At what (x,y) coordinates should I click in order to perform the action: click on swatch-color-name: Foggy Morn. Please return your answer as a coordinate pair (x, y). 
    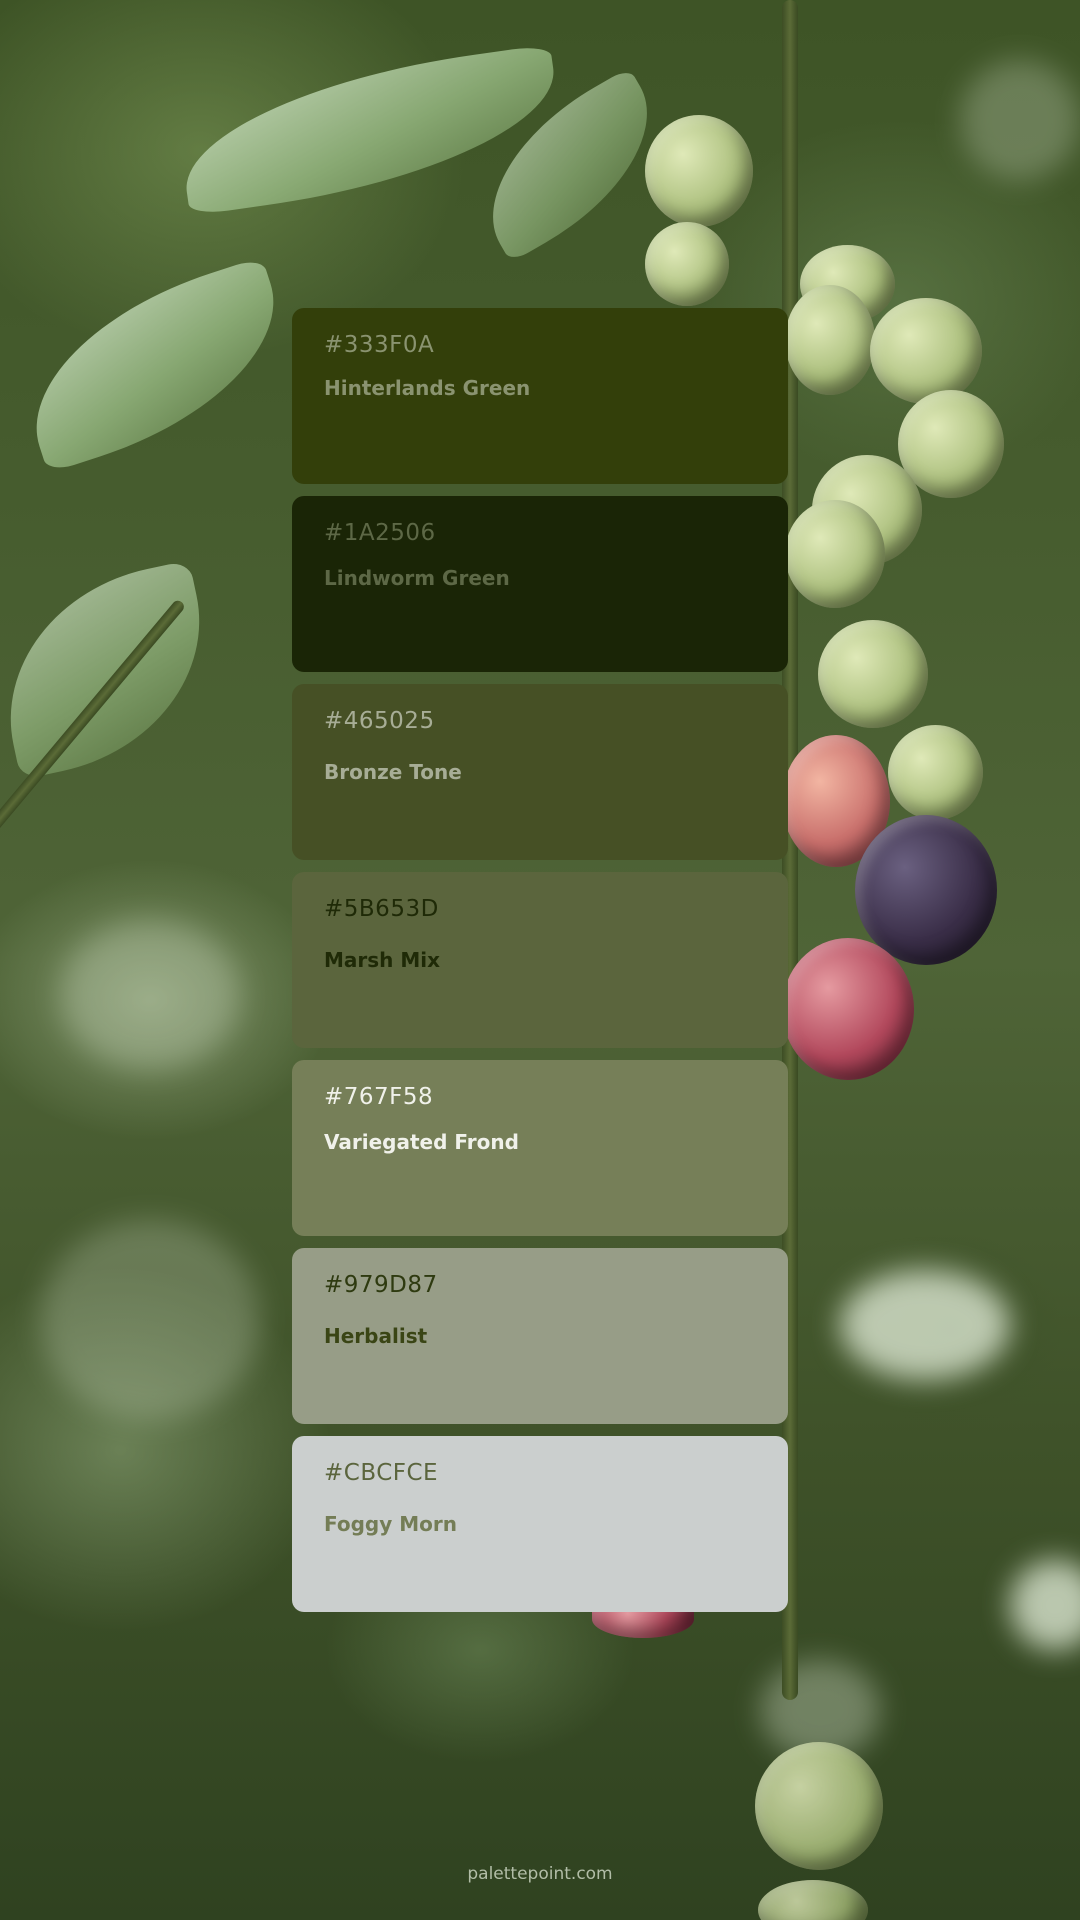
    Looking at the image, I should click on (390, 1524).